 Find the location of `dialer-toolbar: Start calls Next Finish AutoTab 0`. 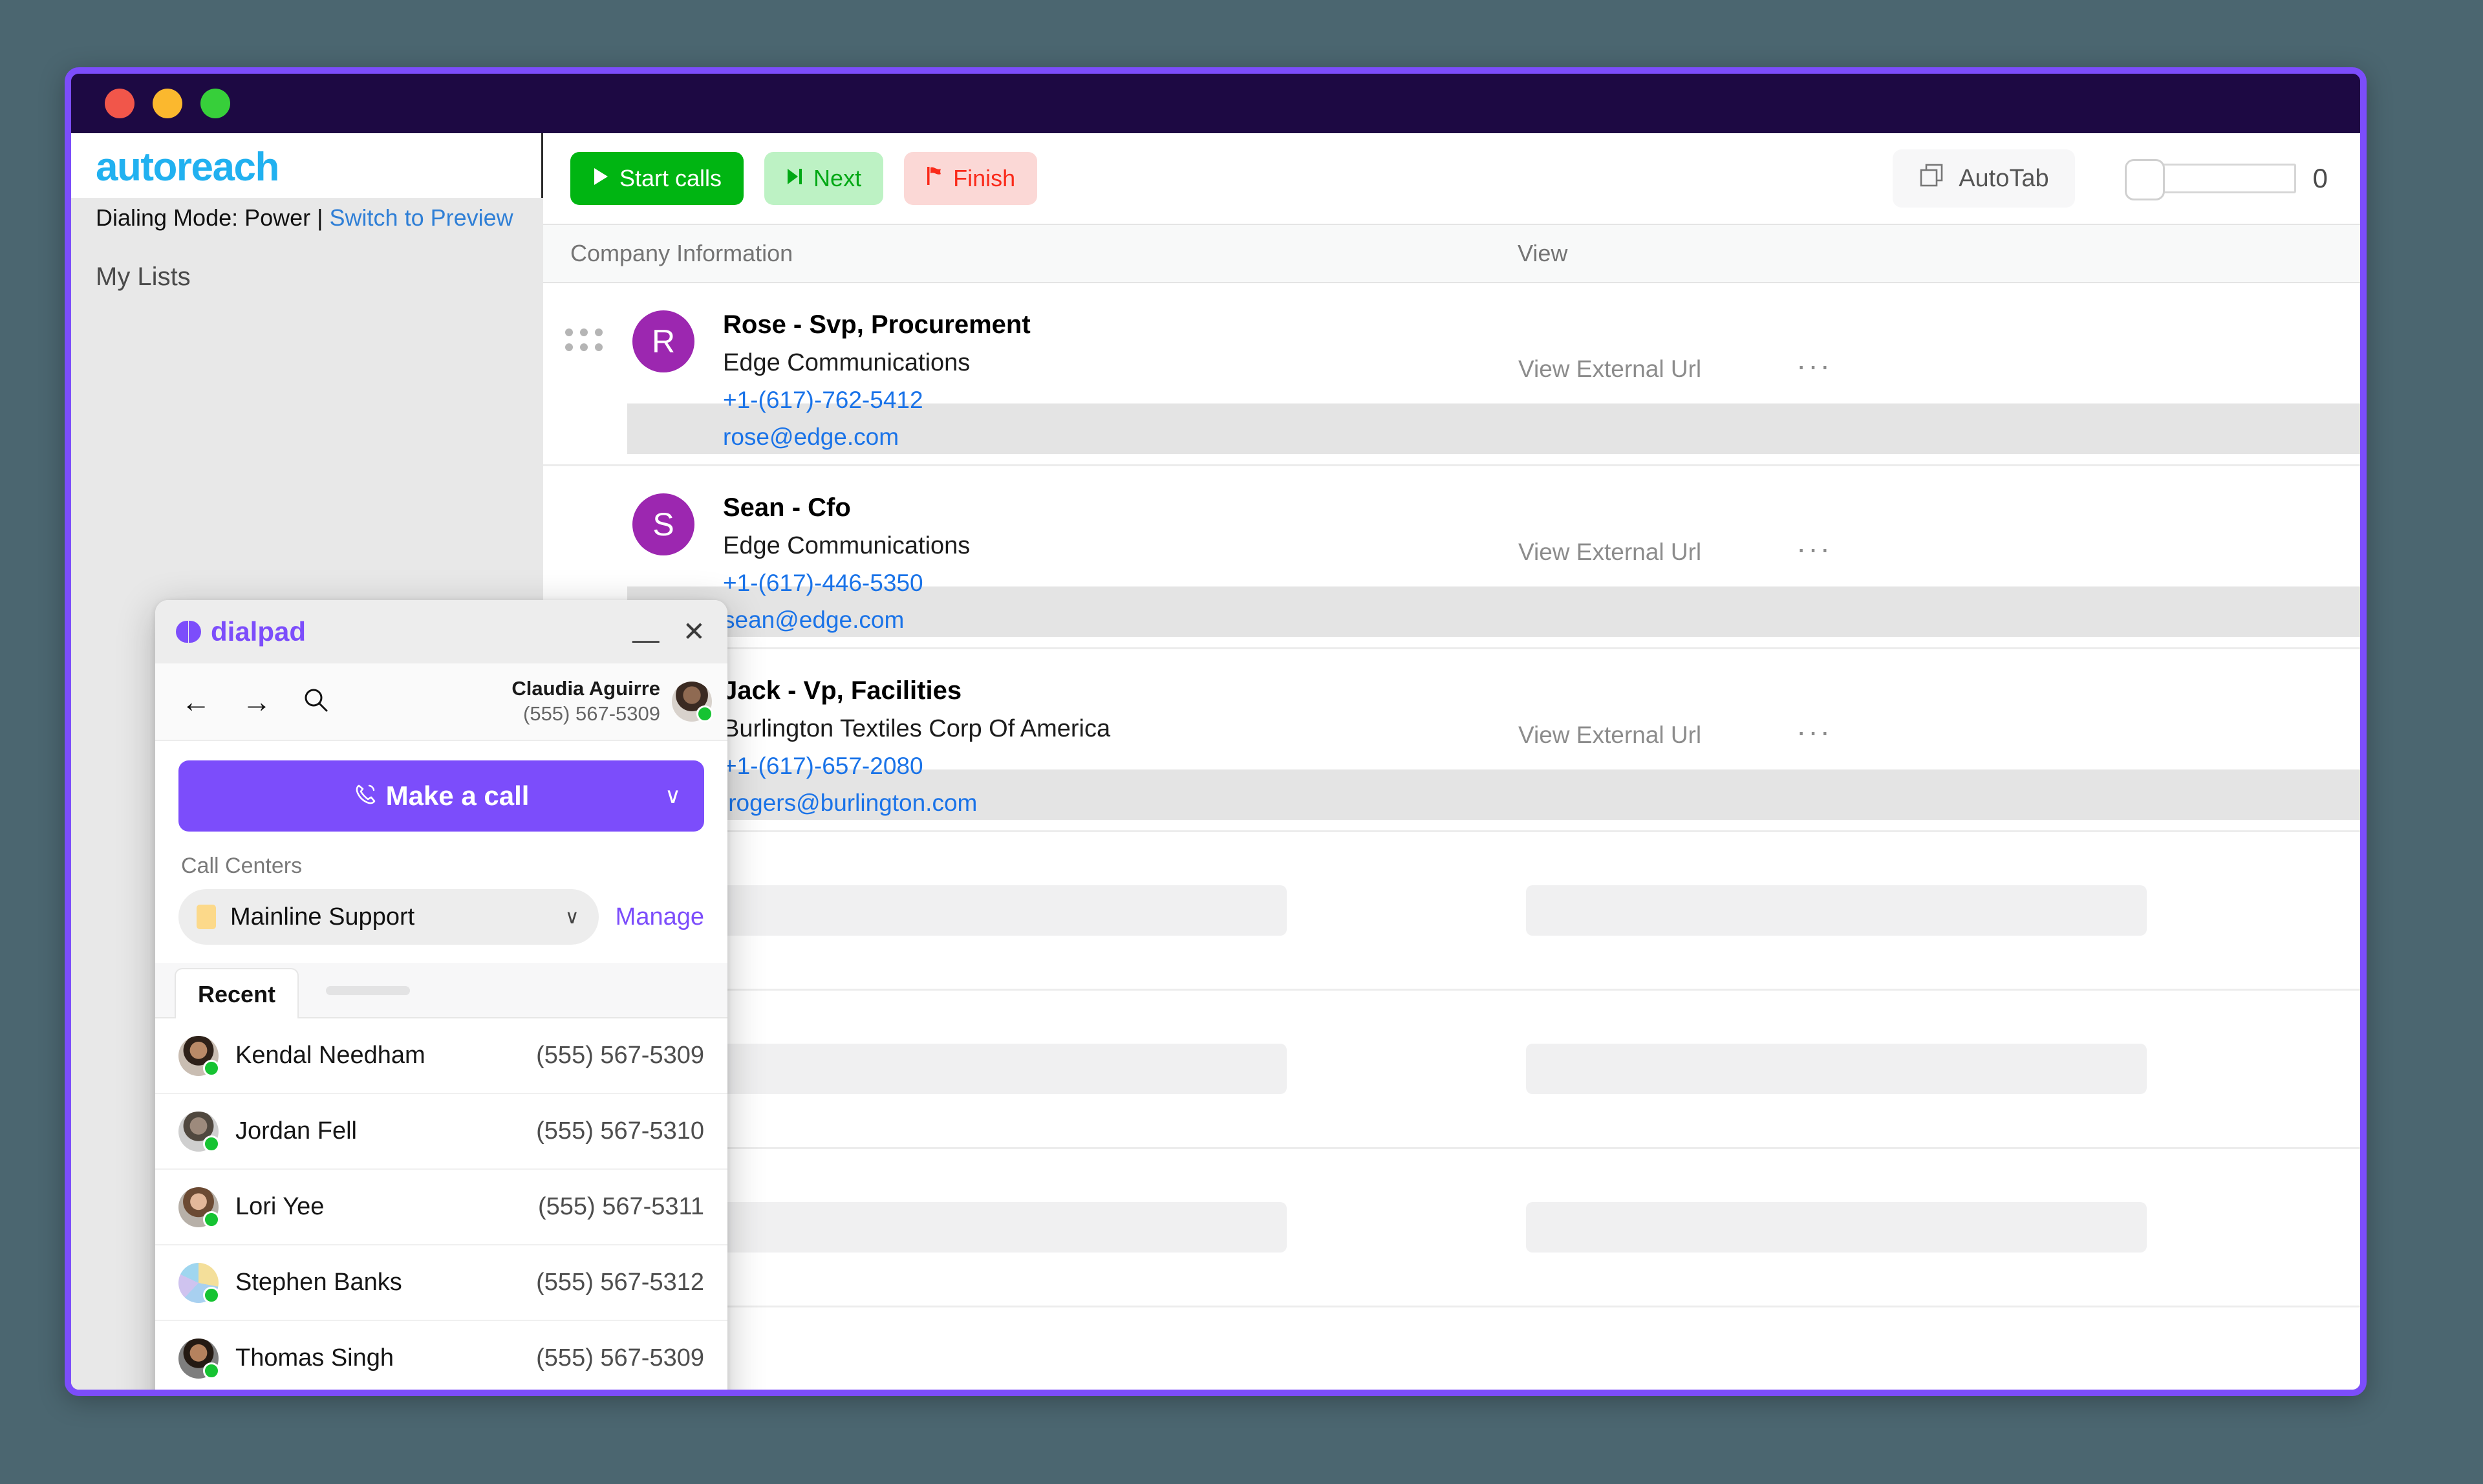

dialer-toolbar: Start calls Next Finish AutoTab 0 is located at coordinates (1451, 178).